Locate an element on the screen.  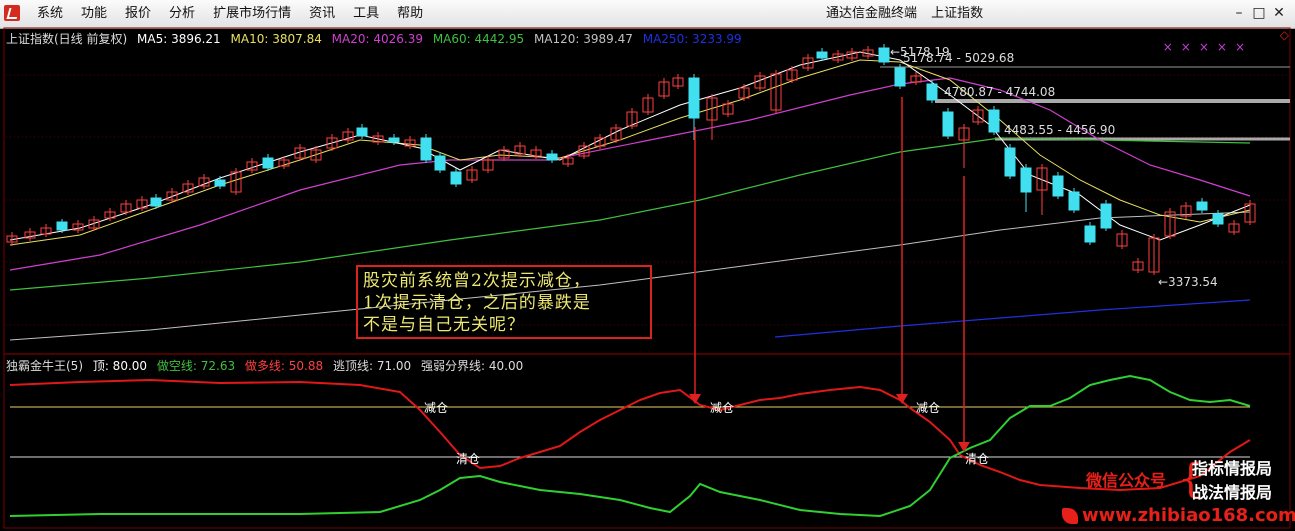
watermark-names: 指标情报局 战法情报局 is located at coordinates (1232, 481).